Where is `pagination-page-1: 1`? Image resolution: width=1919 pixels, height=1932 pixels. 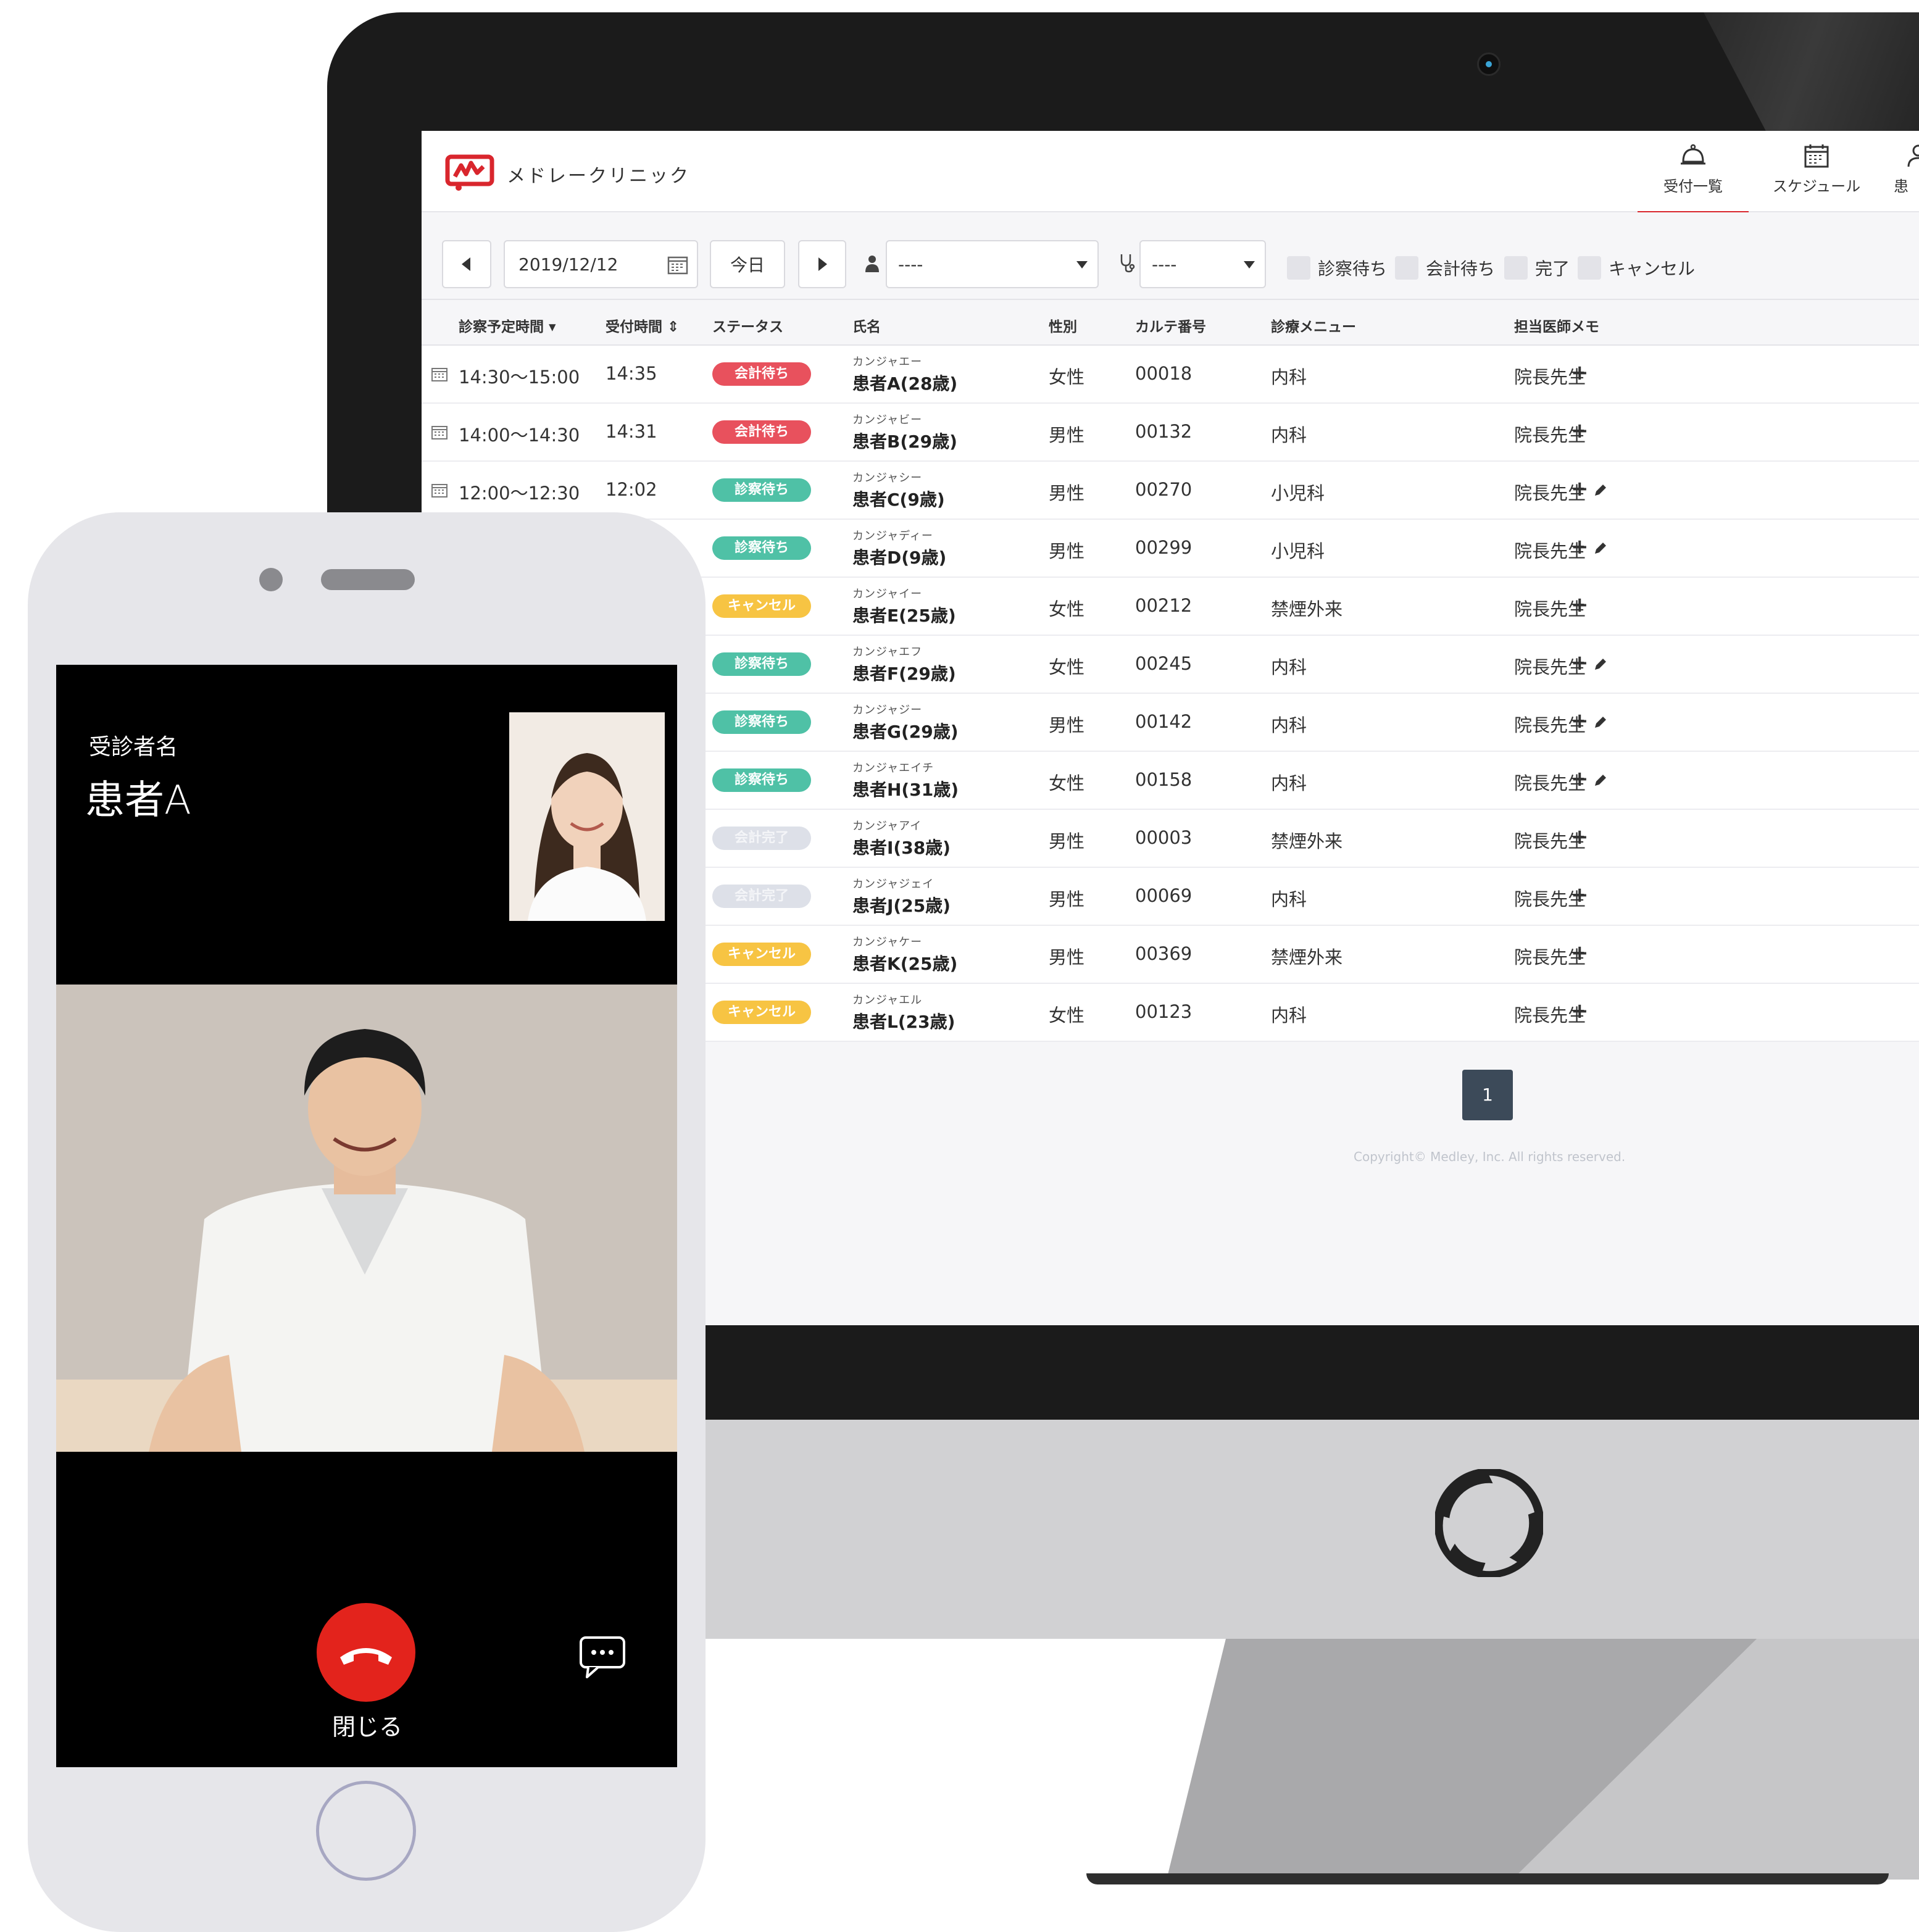
pagination-page-1: 1 is located at coordinates (1487, 1095).